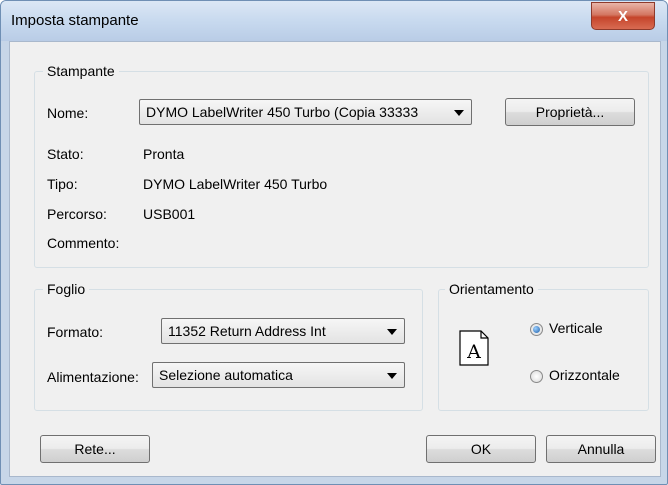 This screenshot has height=485, width=668. Describe the element at coordinates (481, 449) in the screenshot. I see `ok-button: OK` at that location.